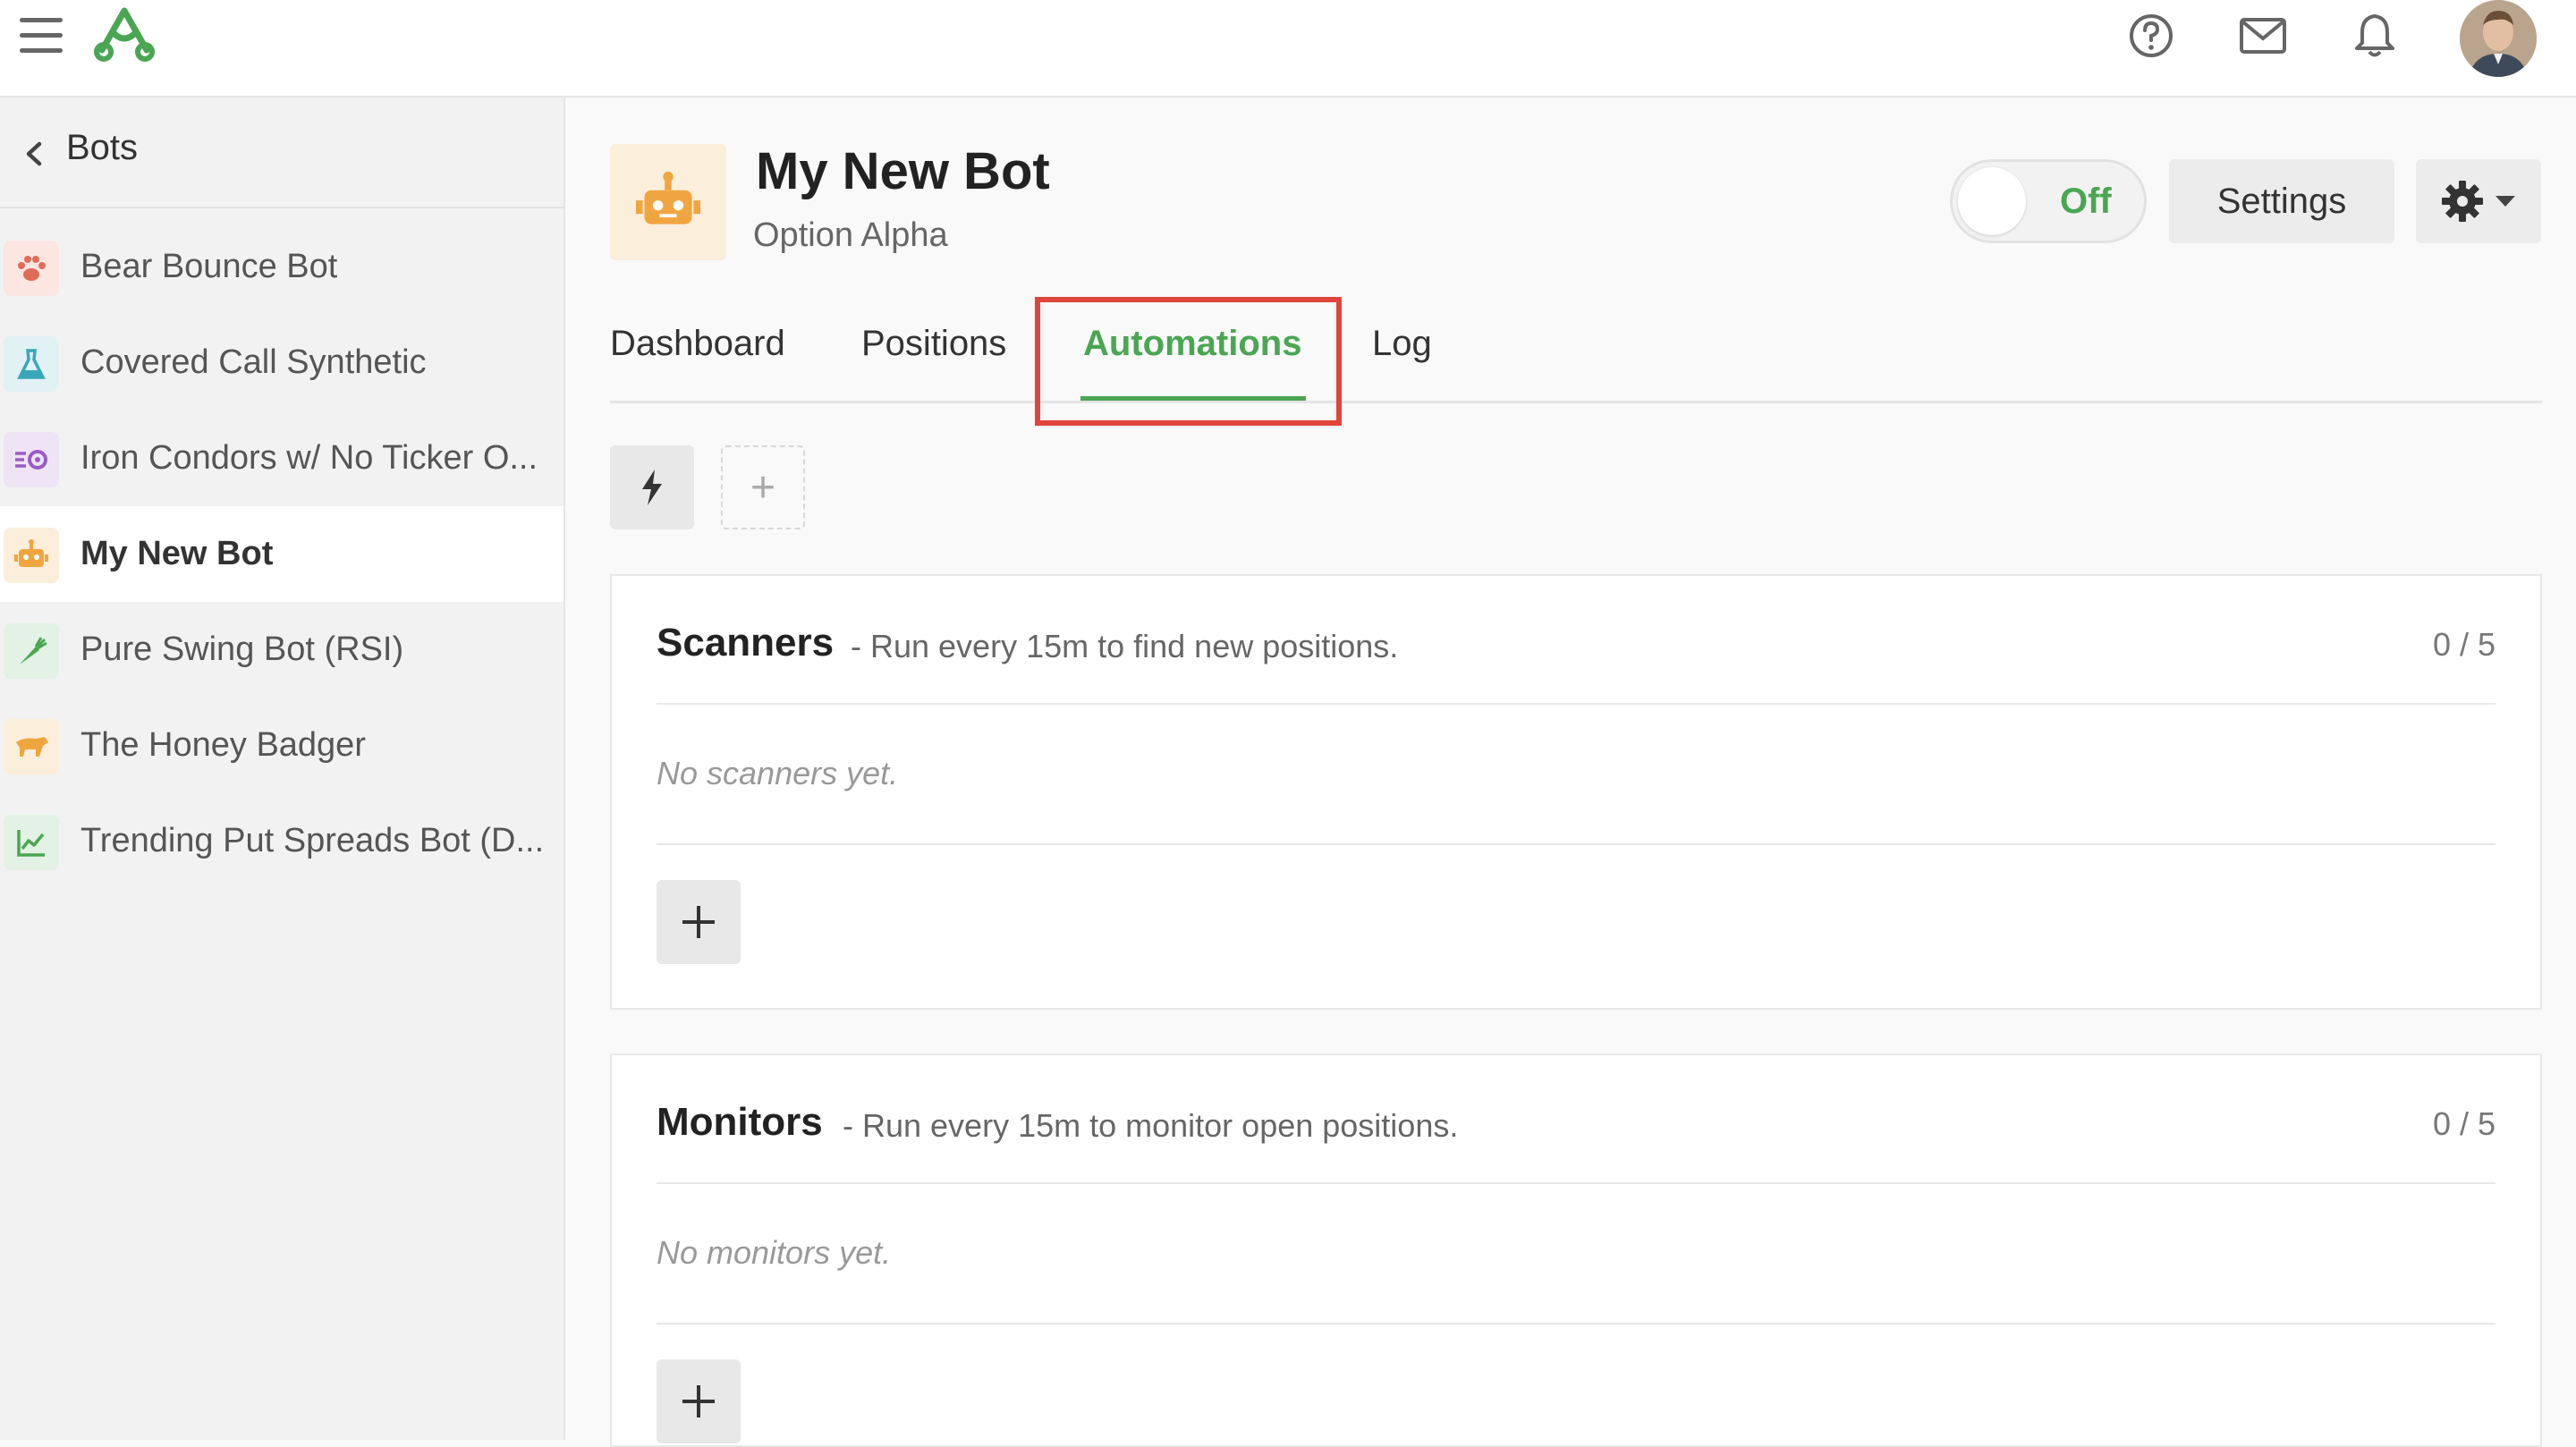  What do you see at coordinates (223, 745) in the screenshot?
I see `sidebar-item-label: The Honey Badger` at bounding box center [223, 745].